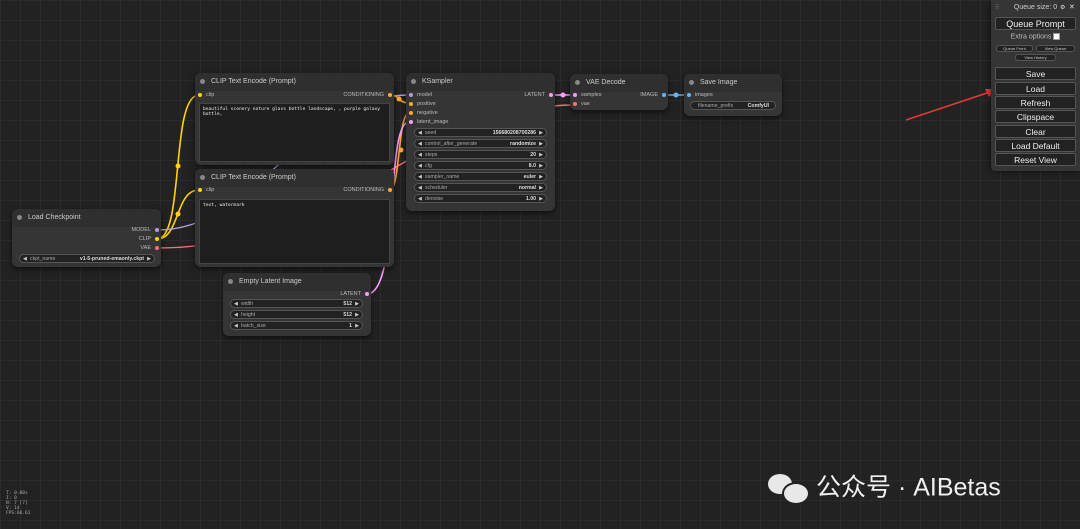  I want to click on widget-steps: ◀ steps 20 ▶, so click(480, 154).